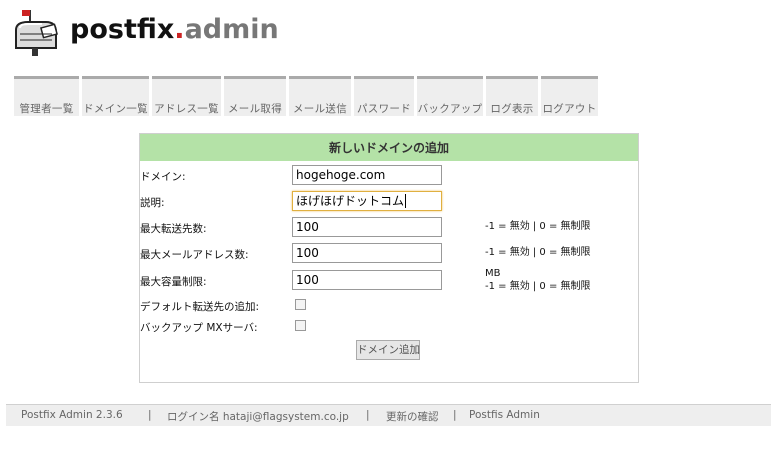 The width and height of the screenshot is (776, 454). I want to click on max-mailboxes-hint: -1 = 無効 | 0 = 無制限, so click(538, 252).